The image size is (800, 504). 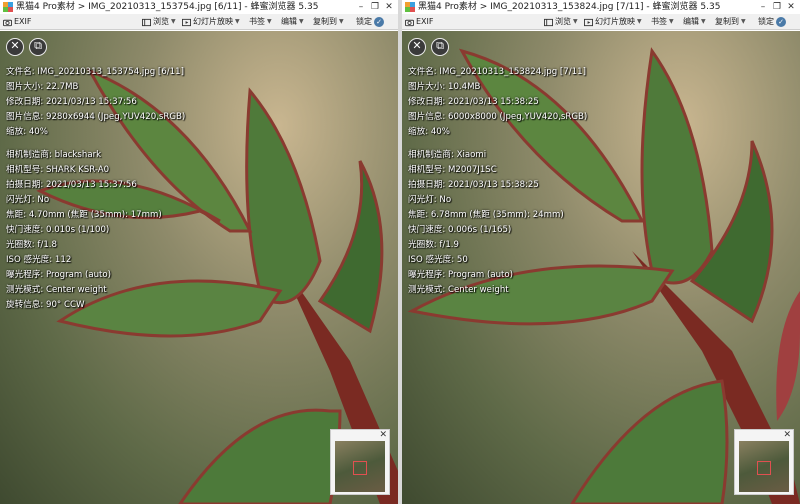 What do you see at coordinates (452, 170) in the screenshot?
I see `info-line: 相机型号: M2007J1SC` at bounding box center [452, 170].